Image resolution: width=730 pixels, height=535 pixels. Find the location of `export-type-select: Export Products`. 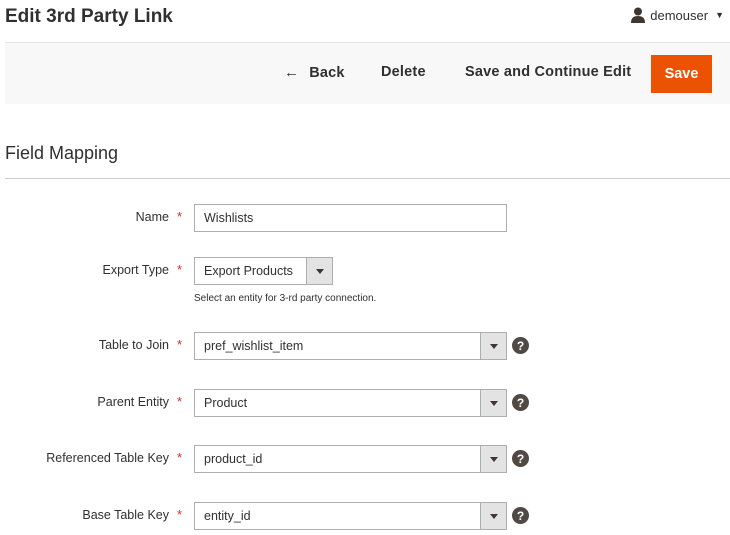

export-type-select: Export Products is located at coordinates (263, 271).